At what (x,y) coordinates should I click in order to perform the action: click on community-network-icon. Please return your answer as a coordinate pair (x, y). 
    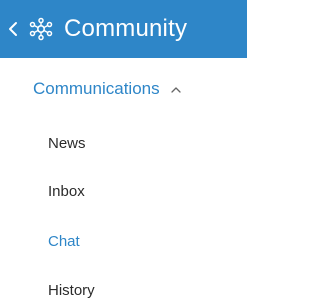
    Looking at the image, I should click on (41, 29).